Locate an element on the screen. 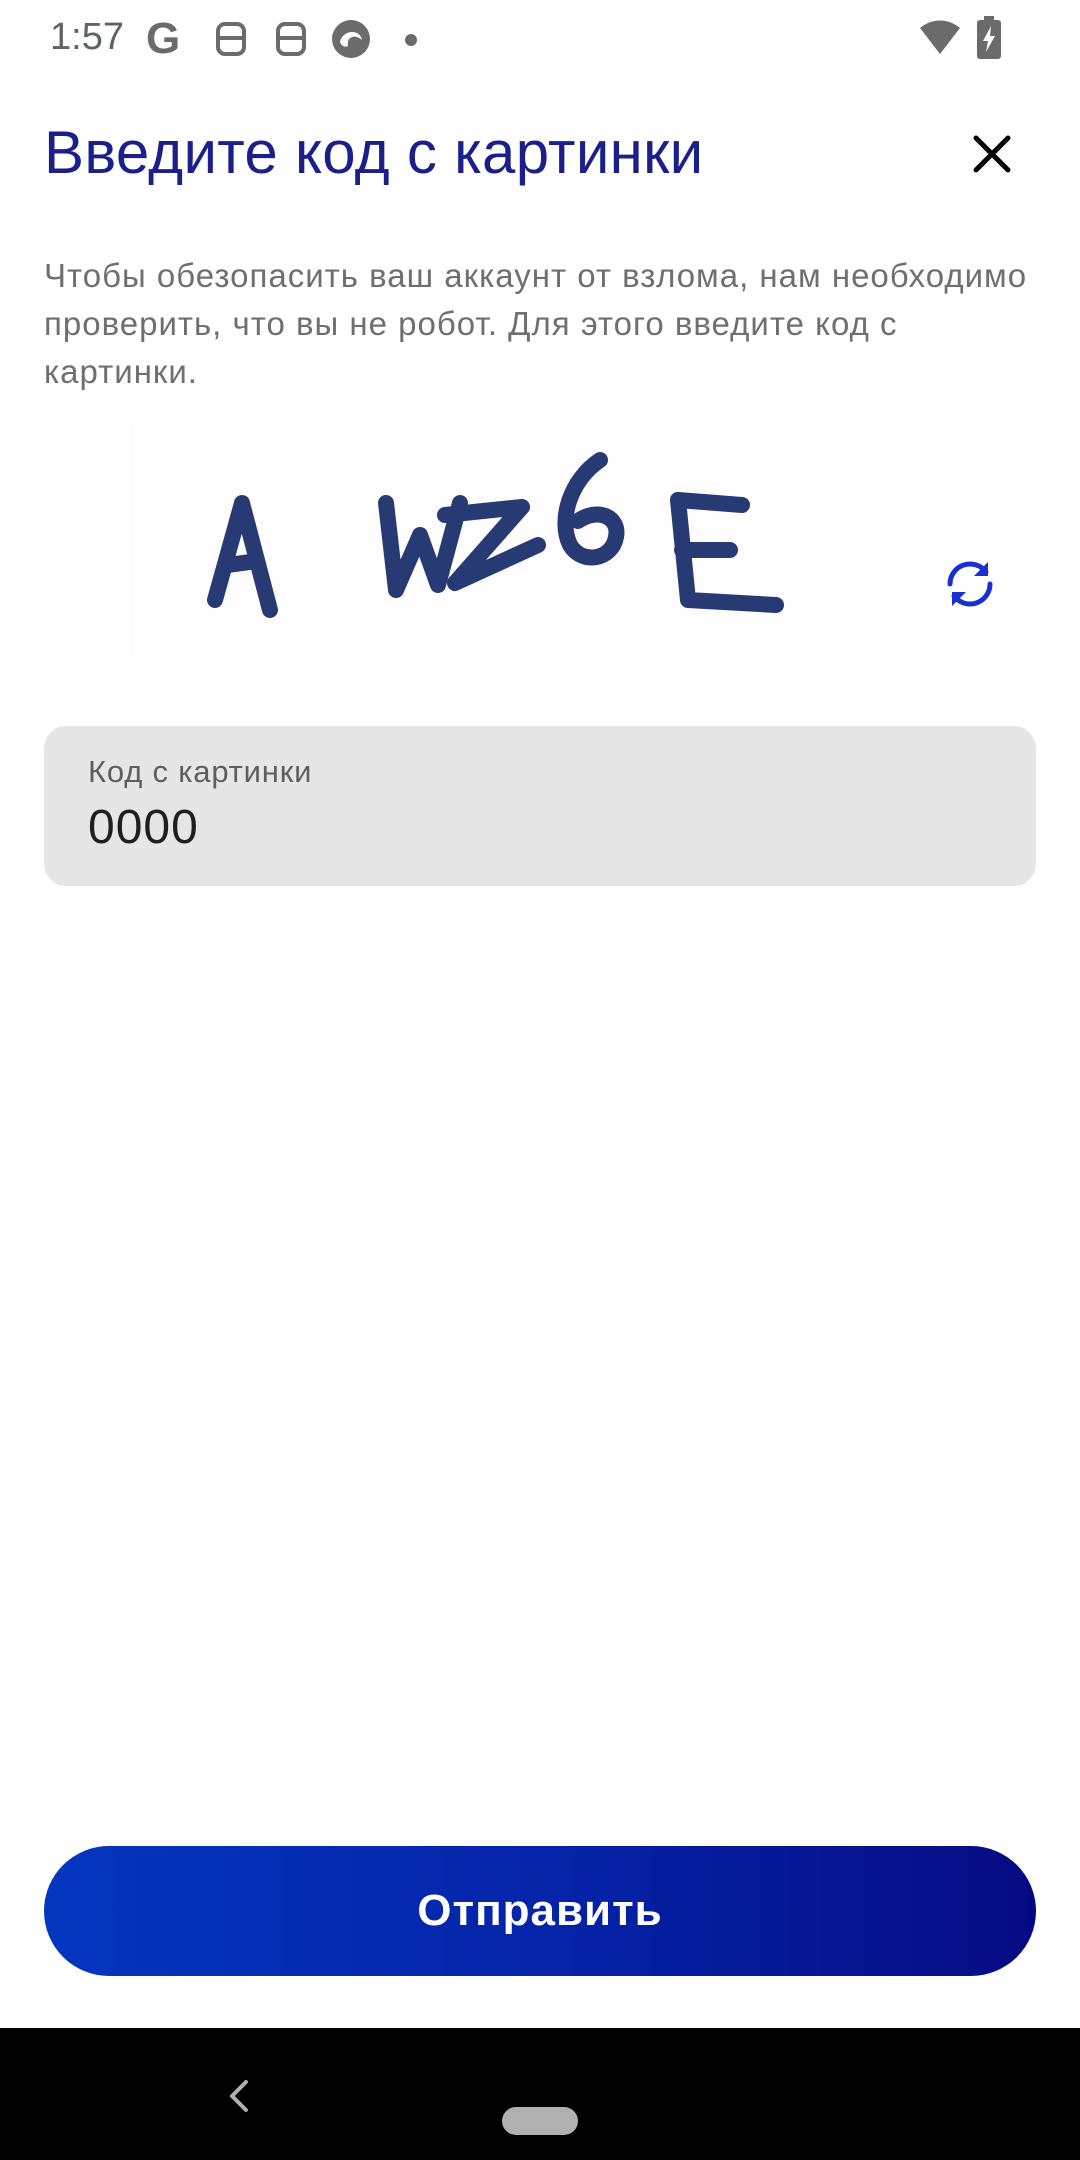  code-field-value: 0000 is located at coordinates (143, 827).